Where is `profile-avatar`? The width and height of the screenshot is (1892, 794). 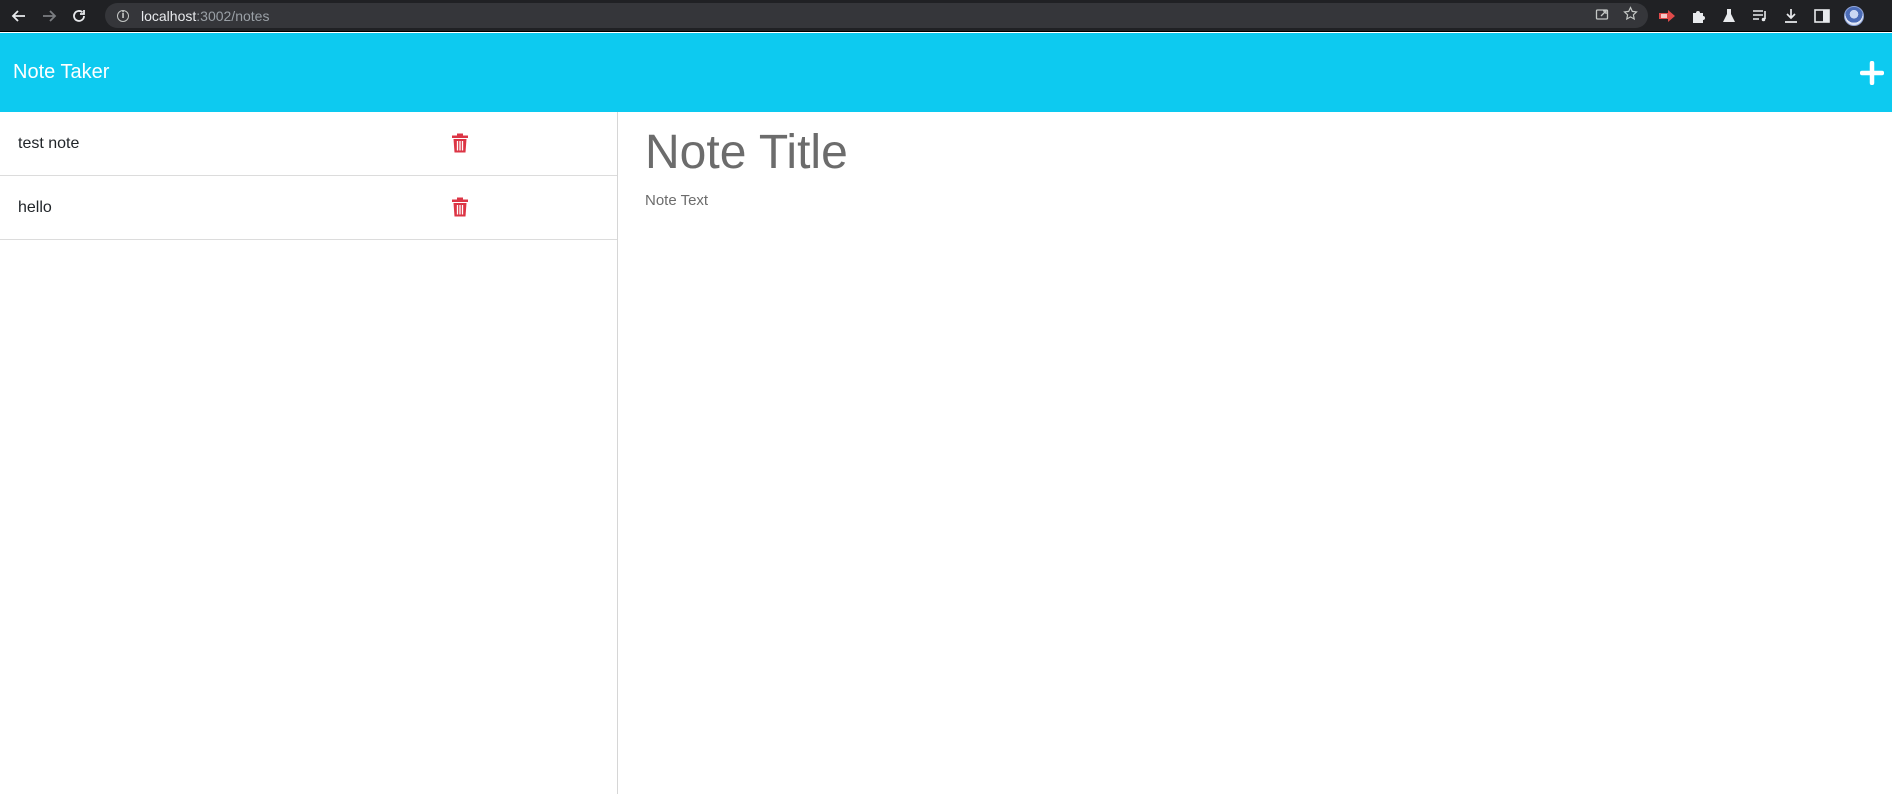
profile-avatar is located at coordinates (1854, 16).